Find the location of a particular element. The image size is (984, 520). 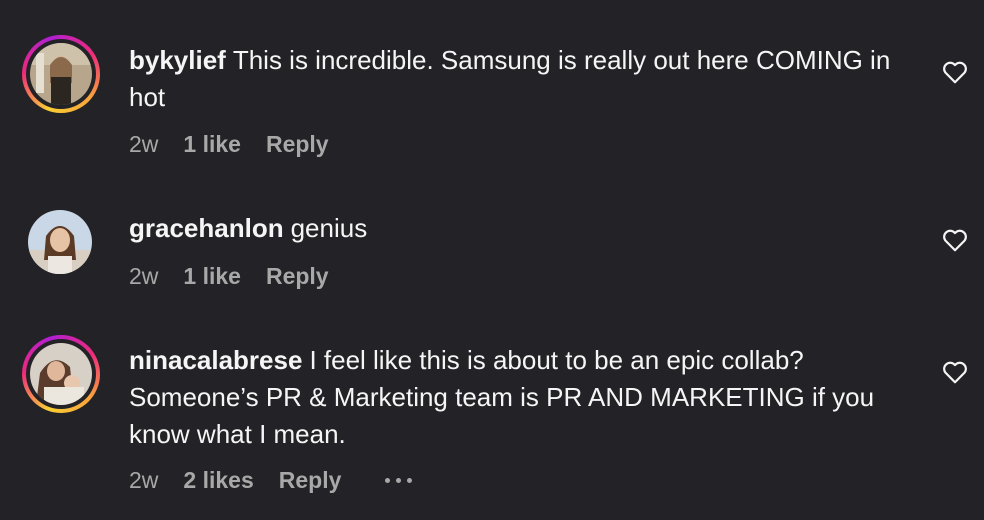

comment-text: genius is located at coordinates (329, 228).